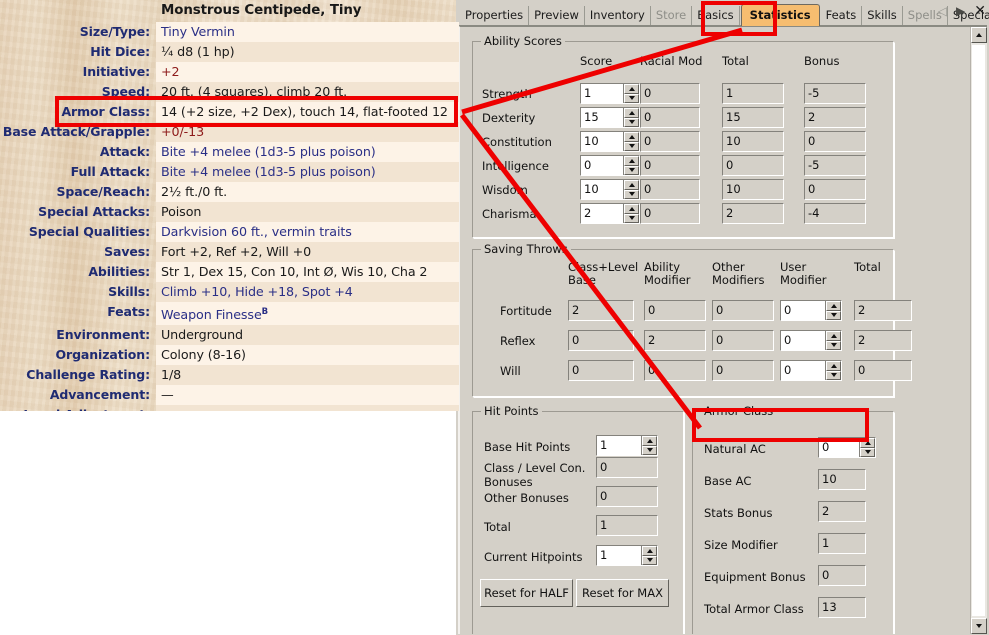 This screenshot has height=635, width=989. I want to click on close-icon: ✕, so click(980, 11).